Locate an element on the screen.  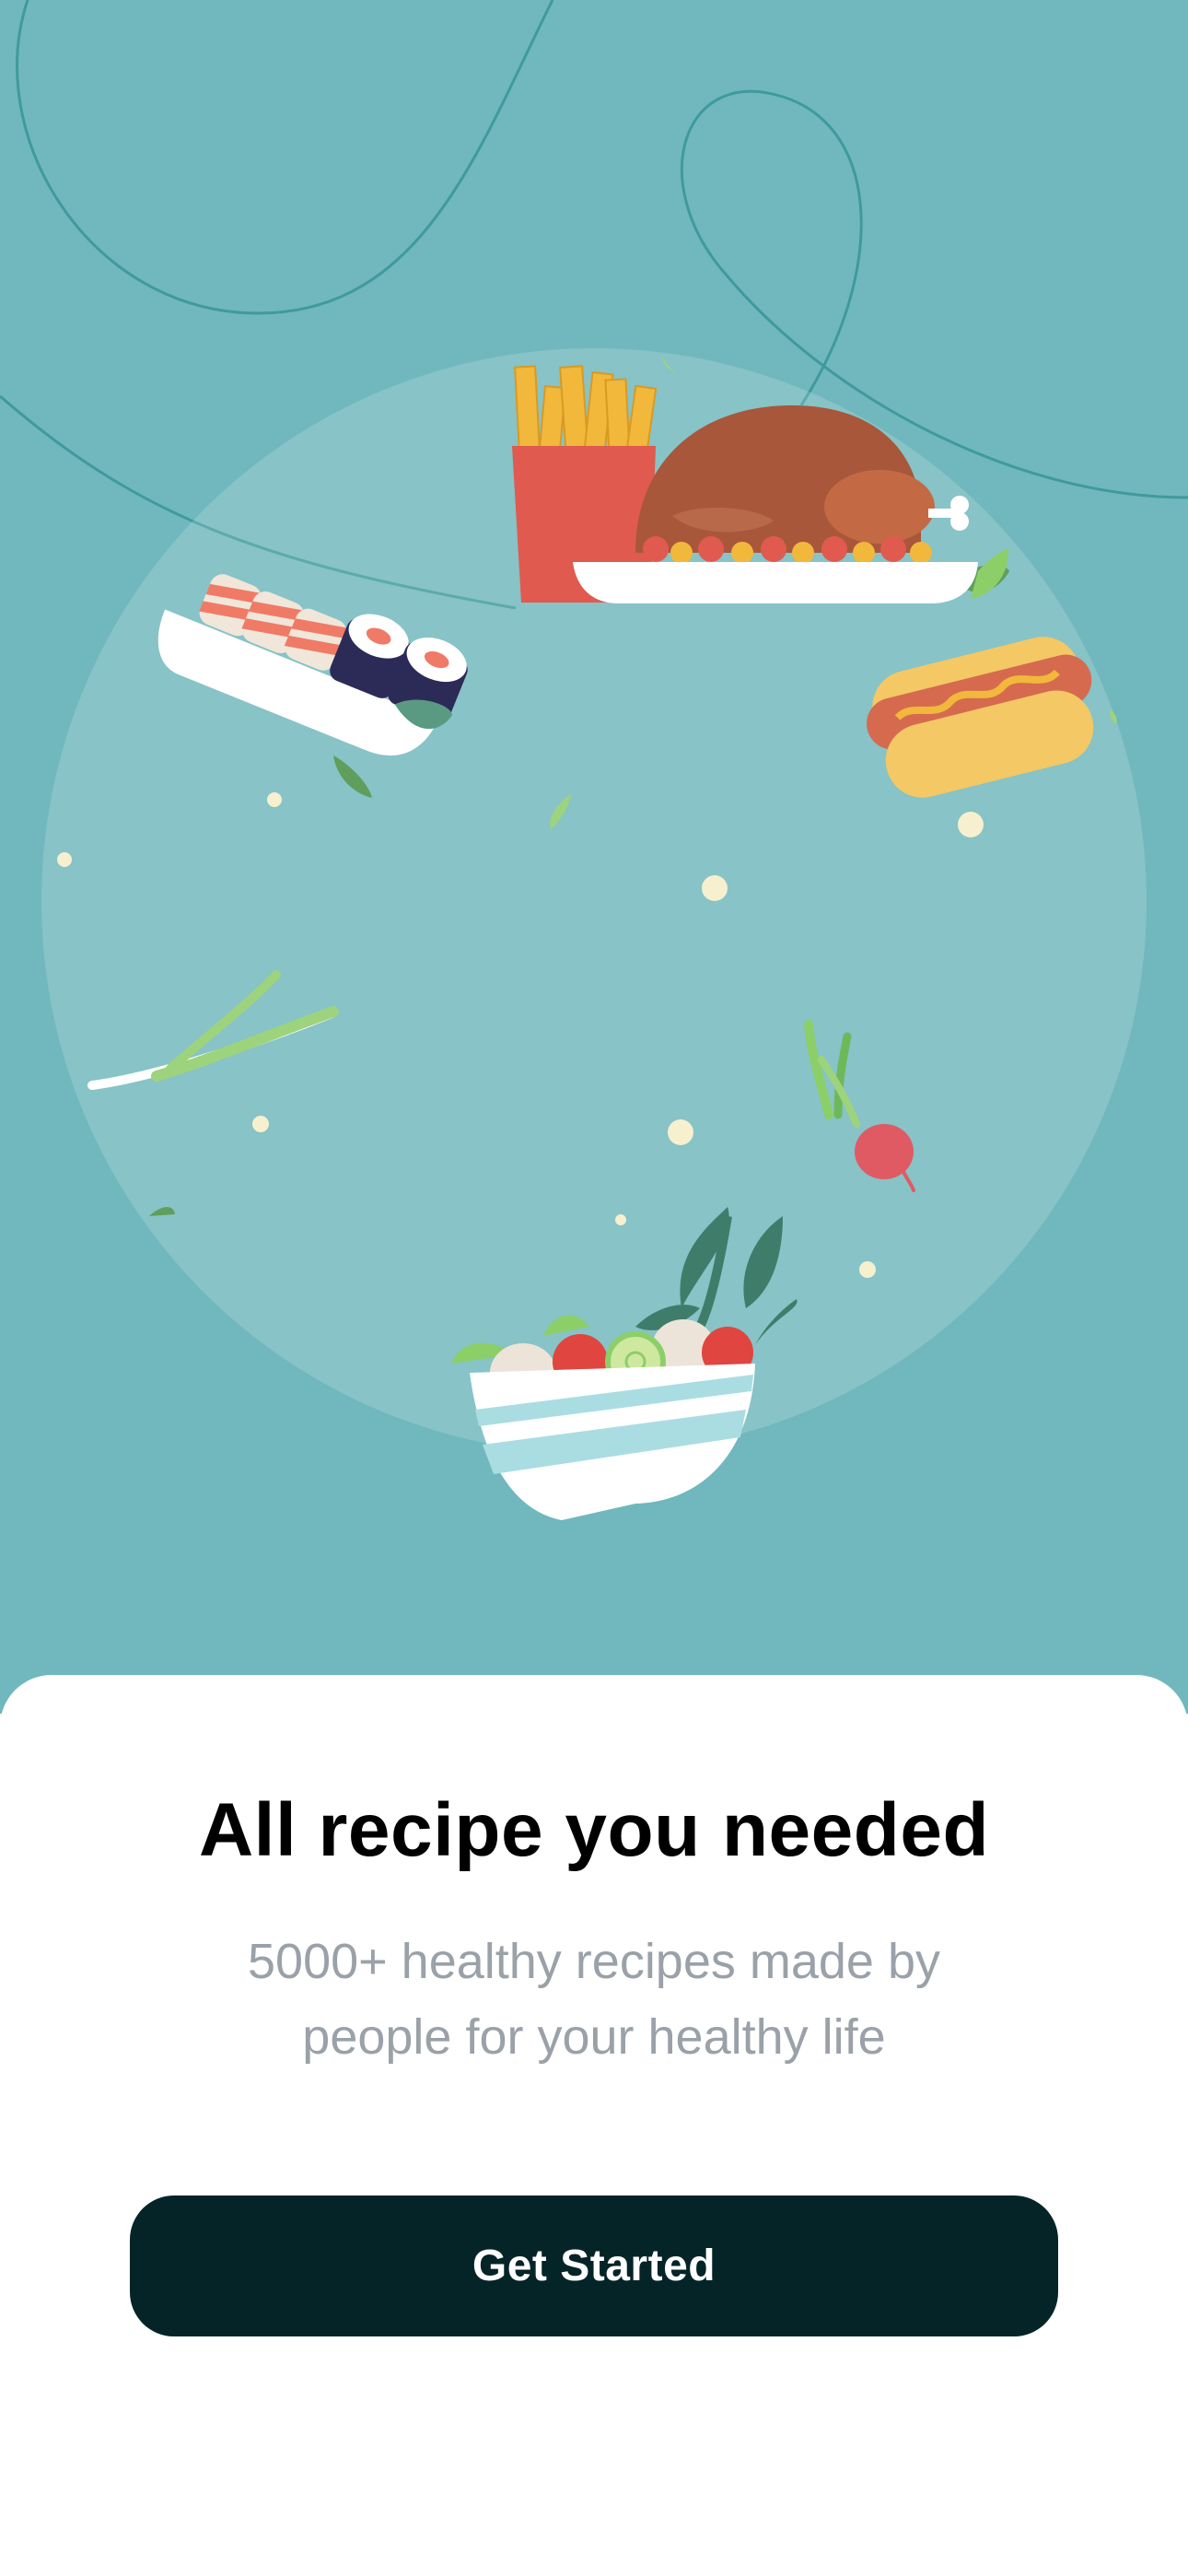
onboarding-title: All recipe you needed is located at coordinates (594, 1830).